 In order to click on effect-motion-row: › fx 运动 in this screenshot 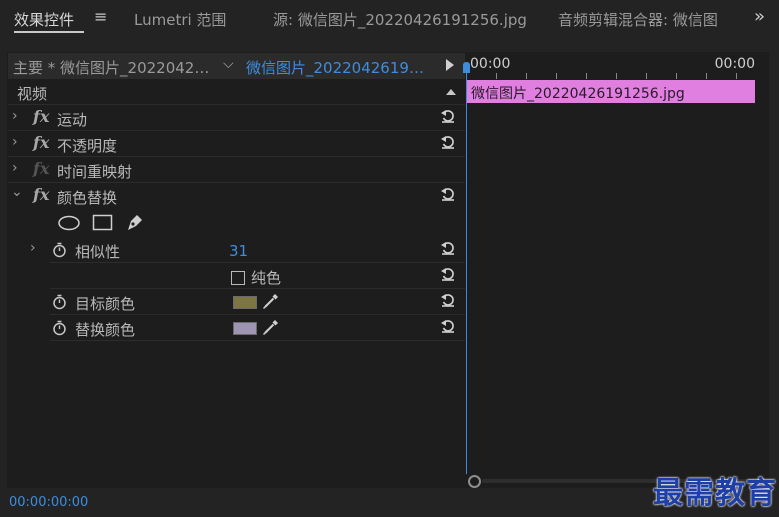, I will do `click(236, 118)`.